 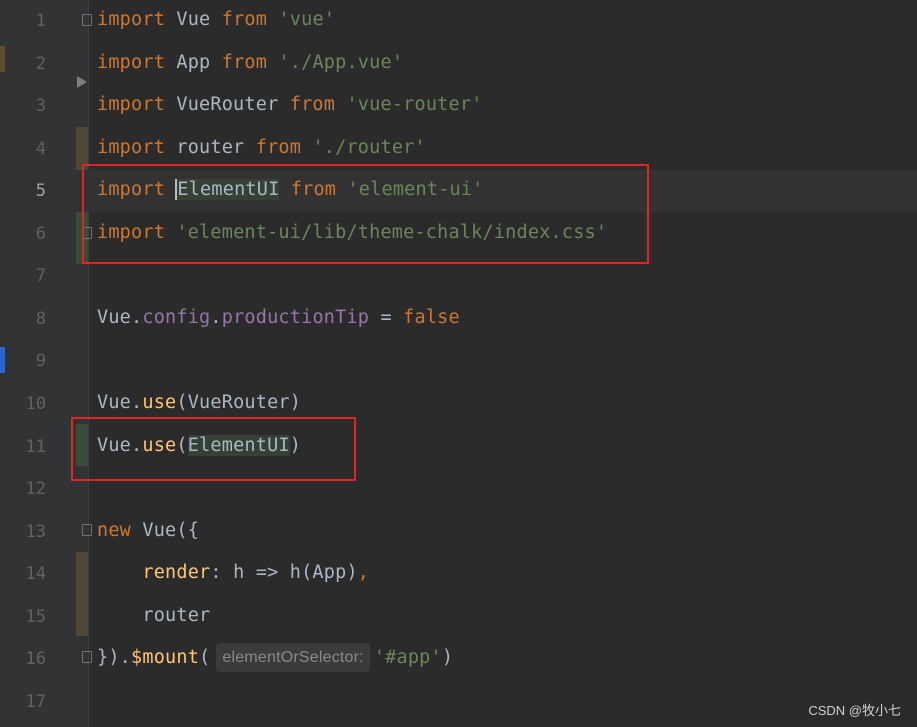 I want to click on code-token: Vue({, so click(x=165, y=530).